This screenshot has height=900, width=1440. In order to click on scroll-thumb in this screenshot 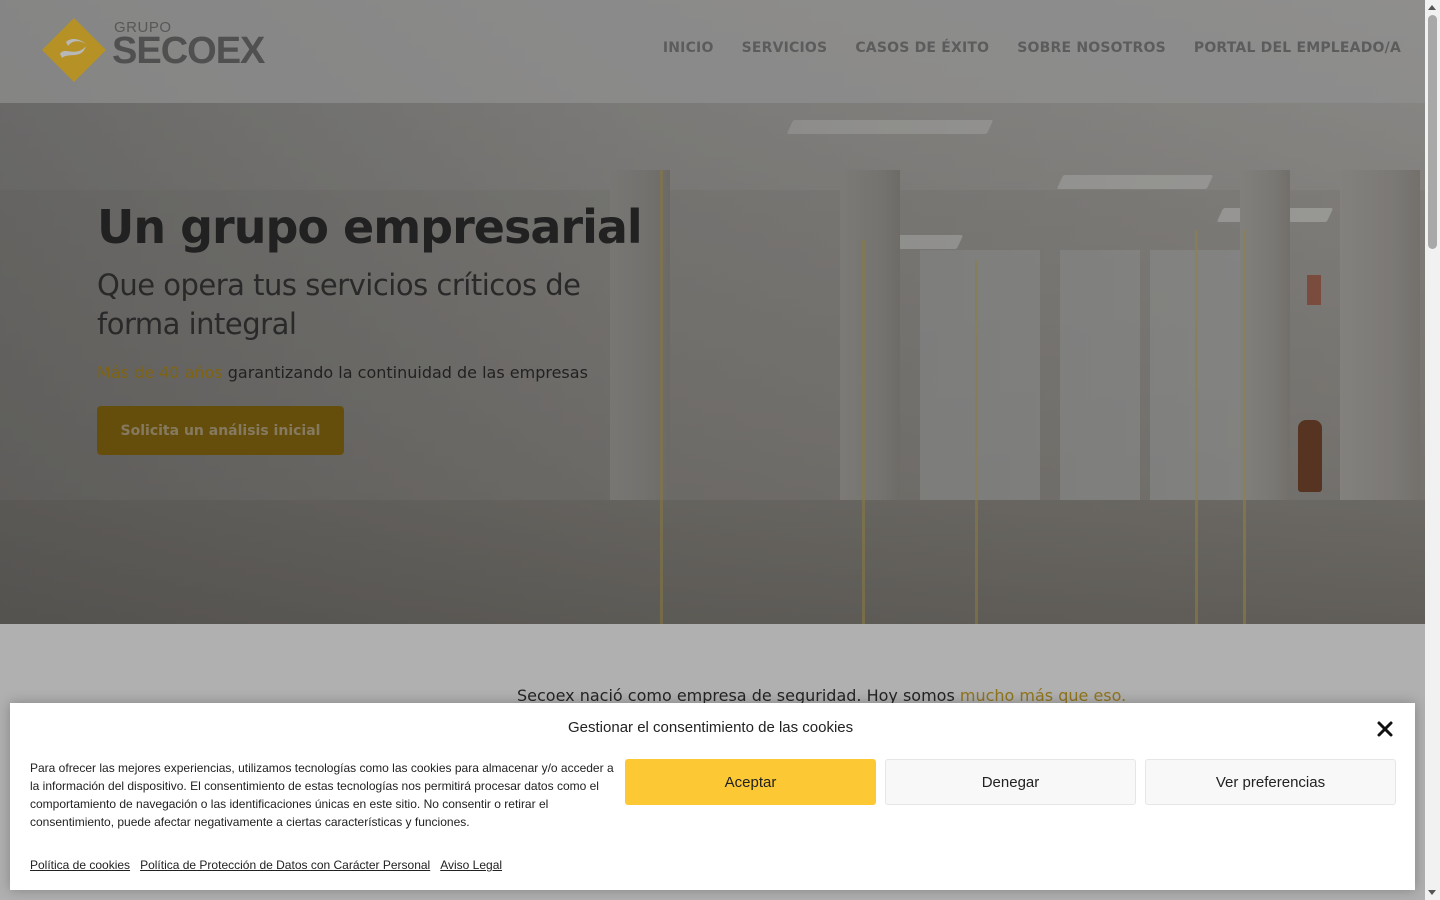, I will do `click(1432, 132)`.